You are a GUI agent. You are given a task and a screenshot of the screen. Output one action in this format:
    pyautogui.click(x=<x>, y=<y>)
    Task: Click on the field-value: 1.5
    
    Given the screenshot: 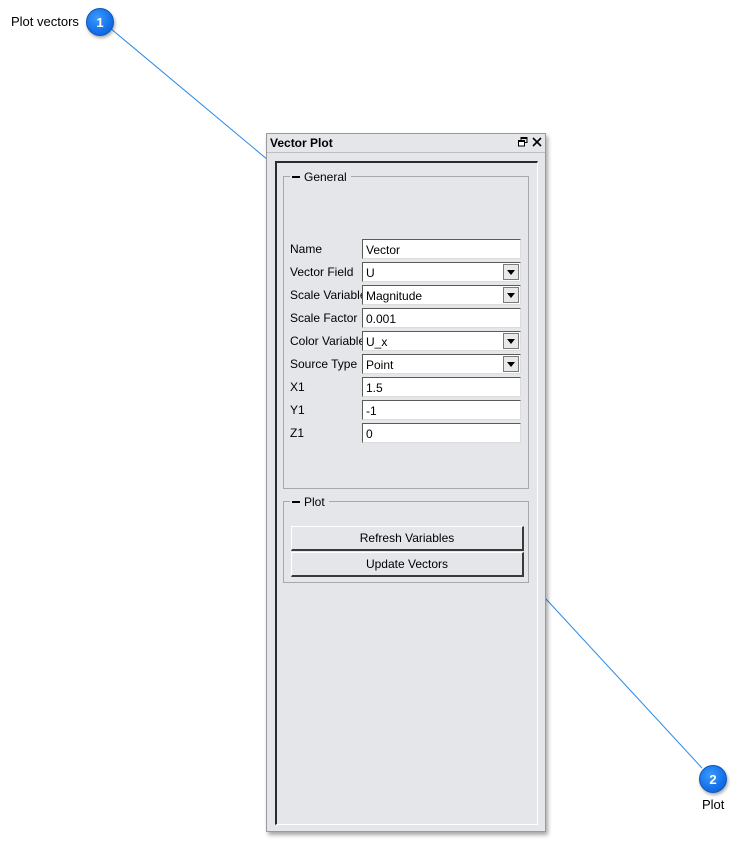 What is the action you would take?
    pyautogui.click(x=374, y=388)
    